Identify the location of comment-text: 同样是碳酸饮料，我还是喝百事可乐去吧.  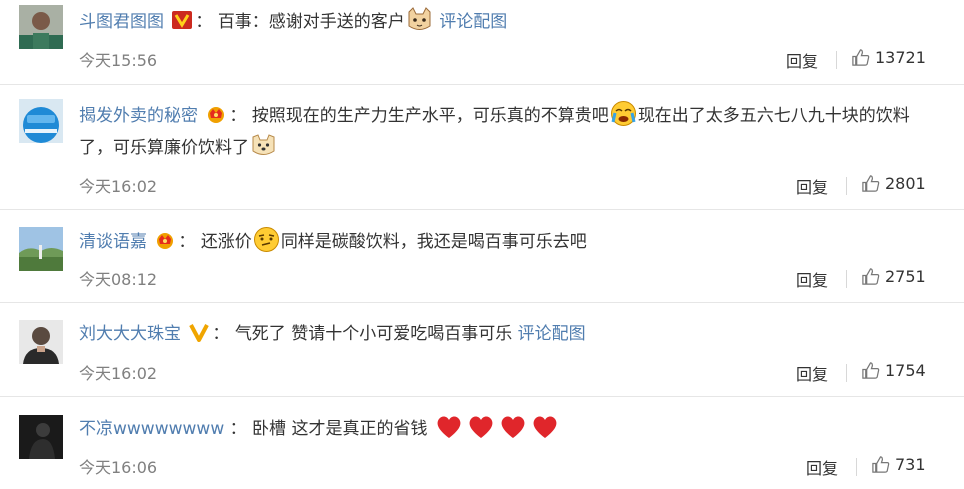
(433, 242).